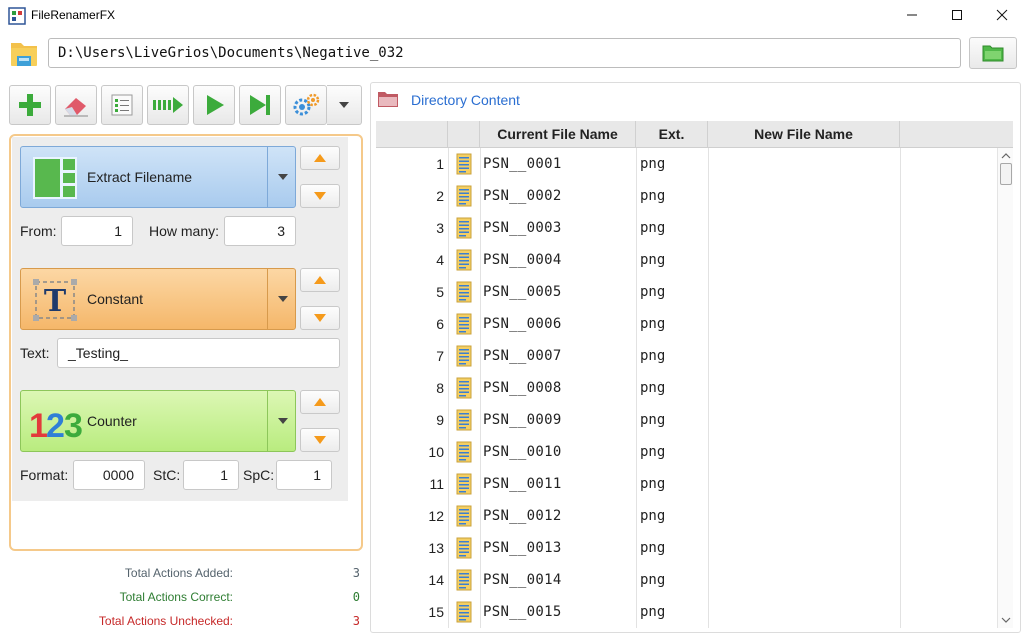 This screenshot has width=1026, height=637. Describe the element at coordinates (686, 484) in the screenshot. I see `table-row: 11 PSN__0011 png` at that location.